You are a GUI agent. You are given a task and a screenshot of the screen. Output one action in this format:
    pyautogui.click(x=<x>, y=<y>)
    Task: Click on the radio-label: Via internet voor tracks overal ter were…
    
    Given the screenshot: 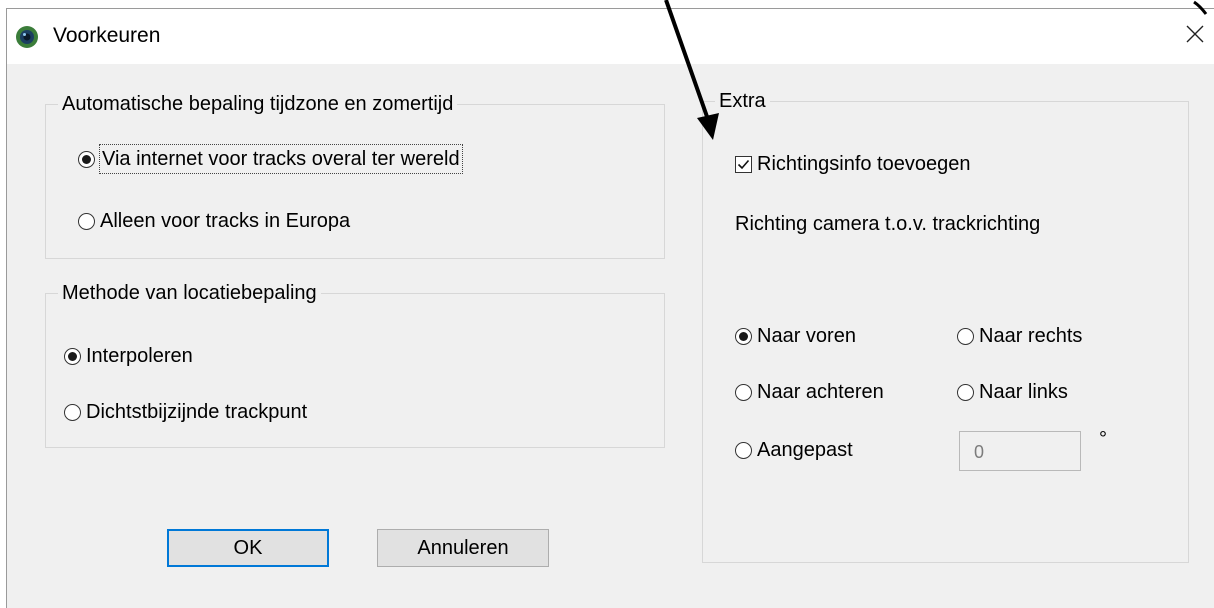 What is the action you would take?
    pyautogui.click(x=281, y=159)
    